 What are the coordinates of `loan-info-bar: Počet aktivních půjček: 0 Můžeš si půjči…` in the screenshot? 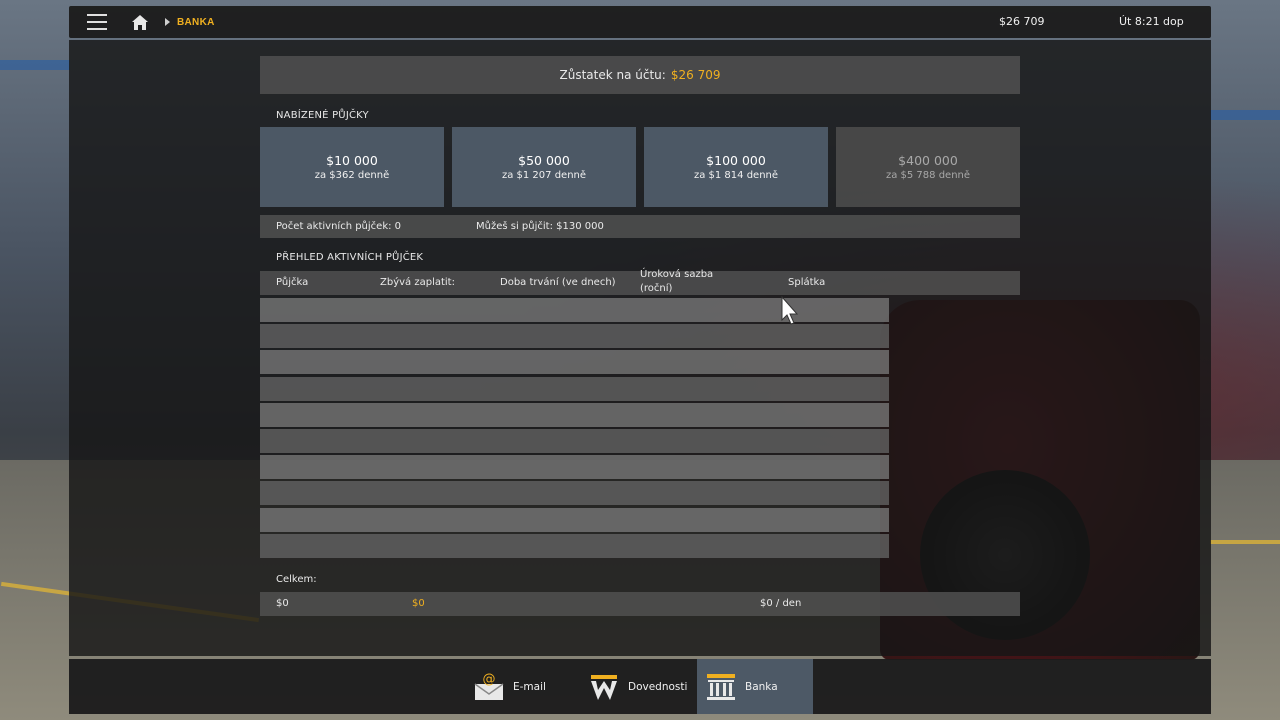 It's located at (640, 226).